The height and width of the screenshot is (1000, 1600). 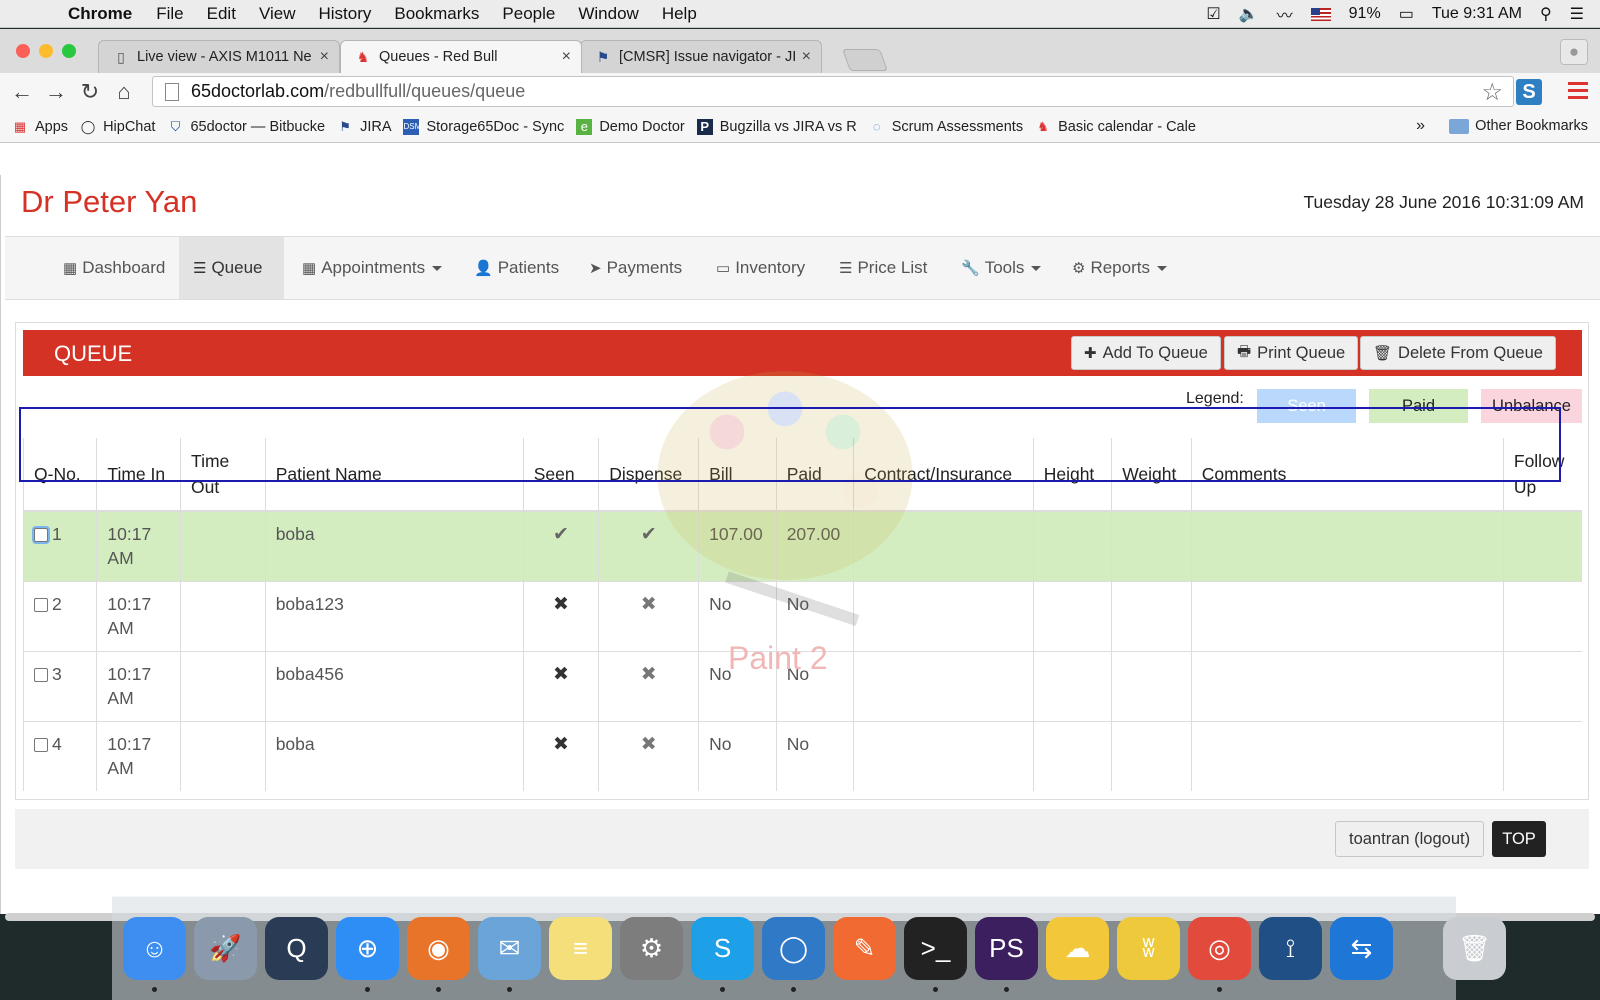 What do you see at coordinates (516, 268) in the screenshot?
I see `nav-patients: 👤 Patients` at bounding box center [516, 268].